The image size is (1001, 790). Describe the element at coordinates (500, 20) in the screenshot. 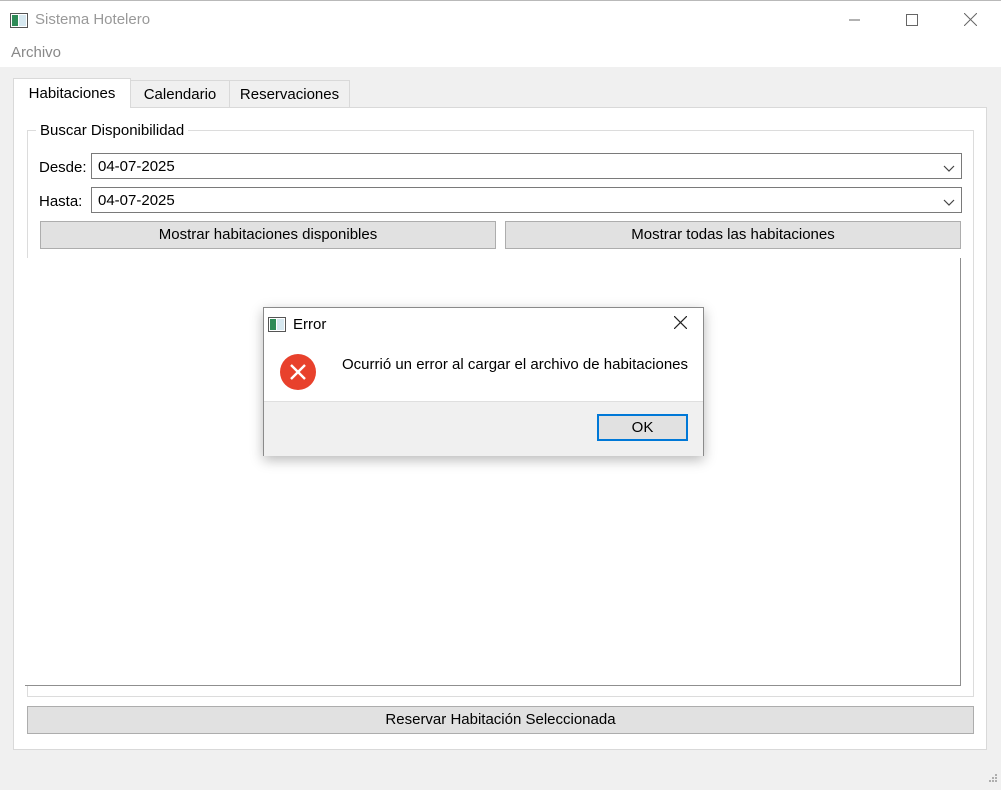

I see `title-bar: Sistema Hotelero` at that location.